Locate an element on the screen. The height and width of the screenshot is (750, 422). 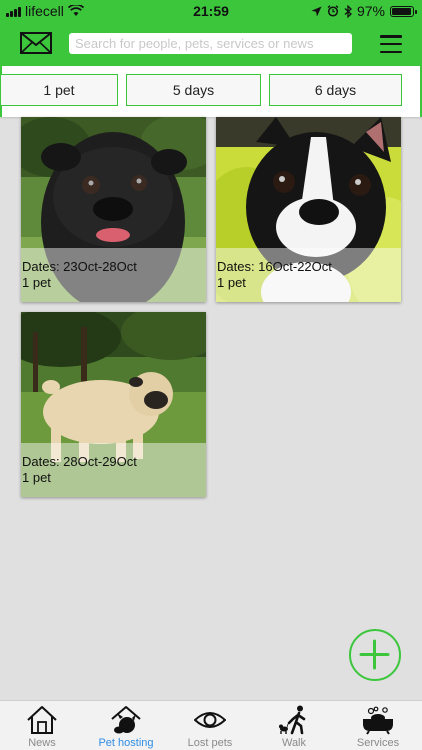
tab-label: Pet hosting is located at coordinates (126, 743).